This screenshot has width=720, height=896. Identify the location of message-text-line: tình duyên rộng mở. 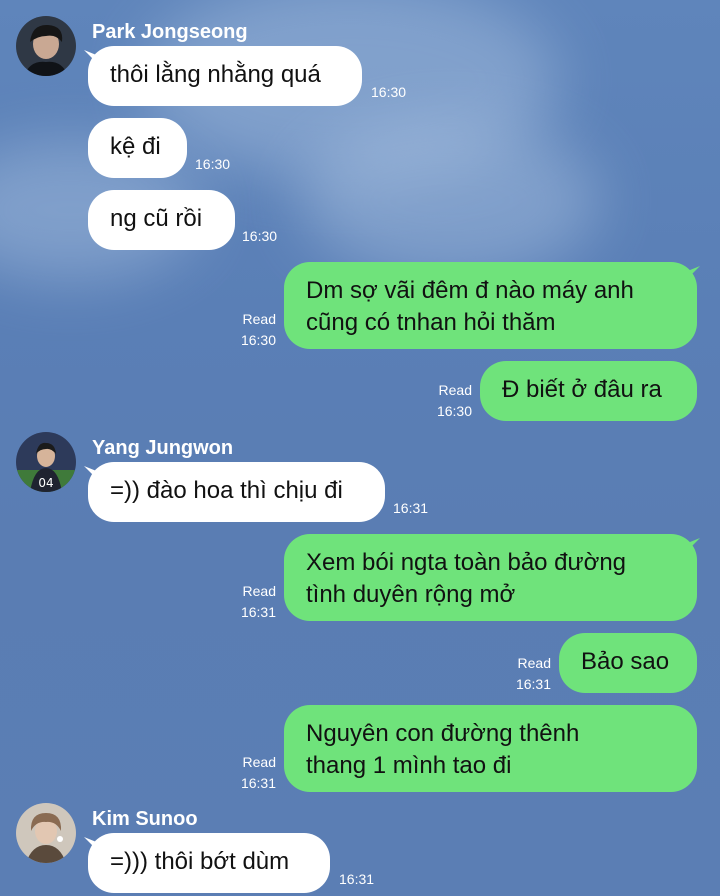
(411, 594).